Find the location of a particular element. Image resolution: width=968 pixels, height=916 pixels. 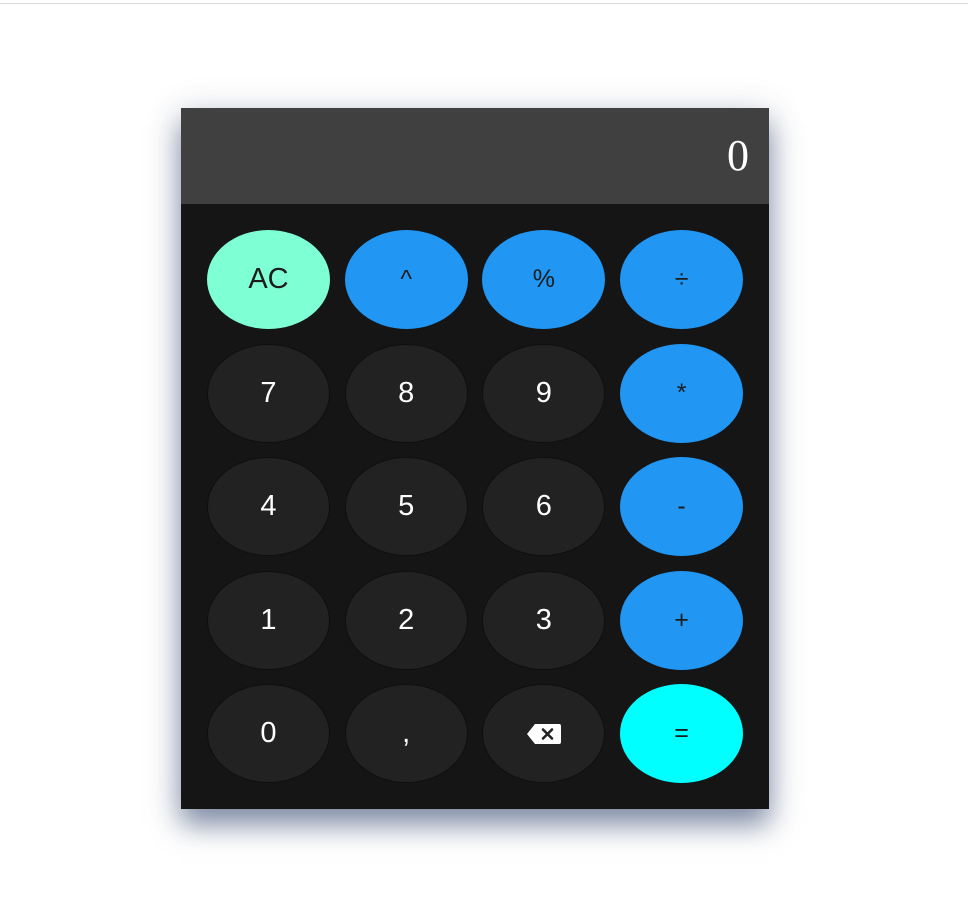

digit-1-button: 1 is located at coordinates (268, 620).